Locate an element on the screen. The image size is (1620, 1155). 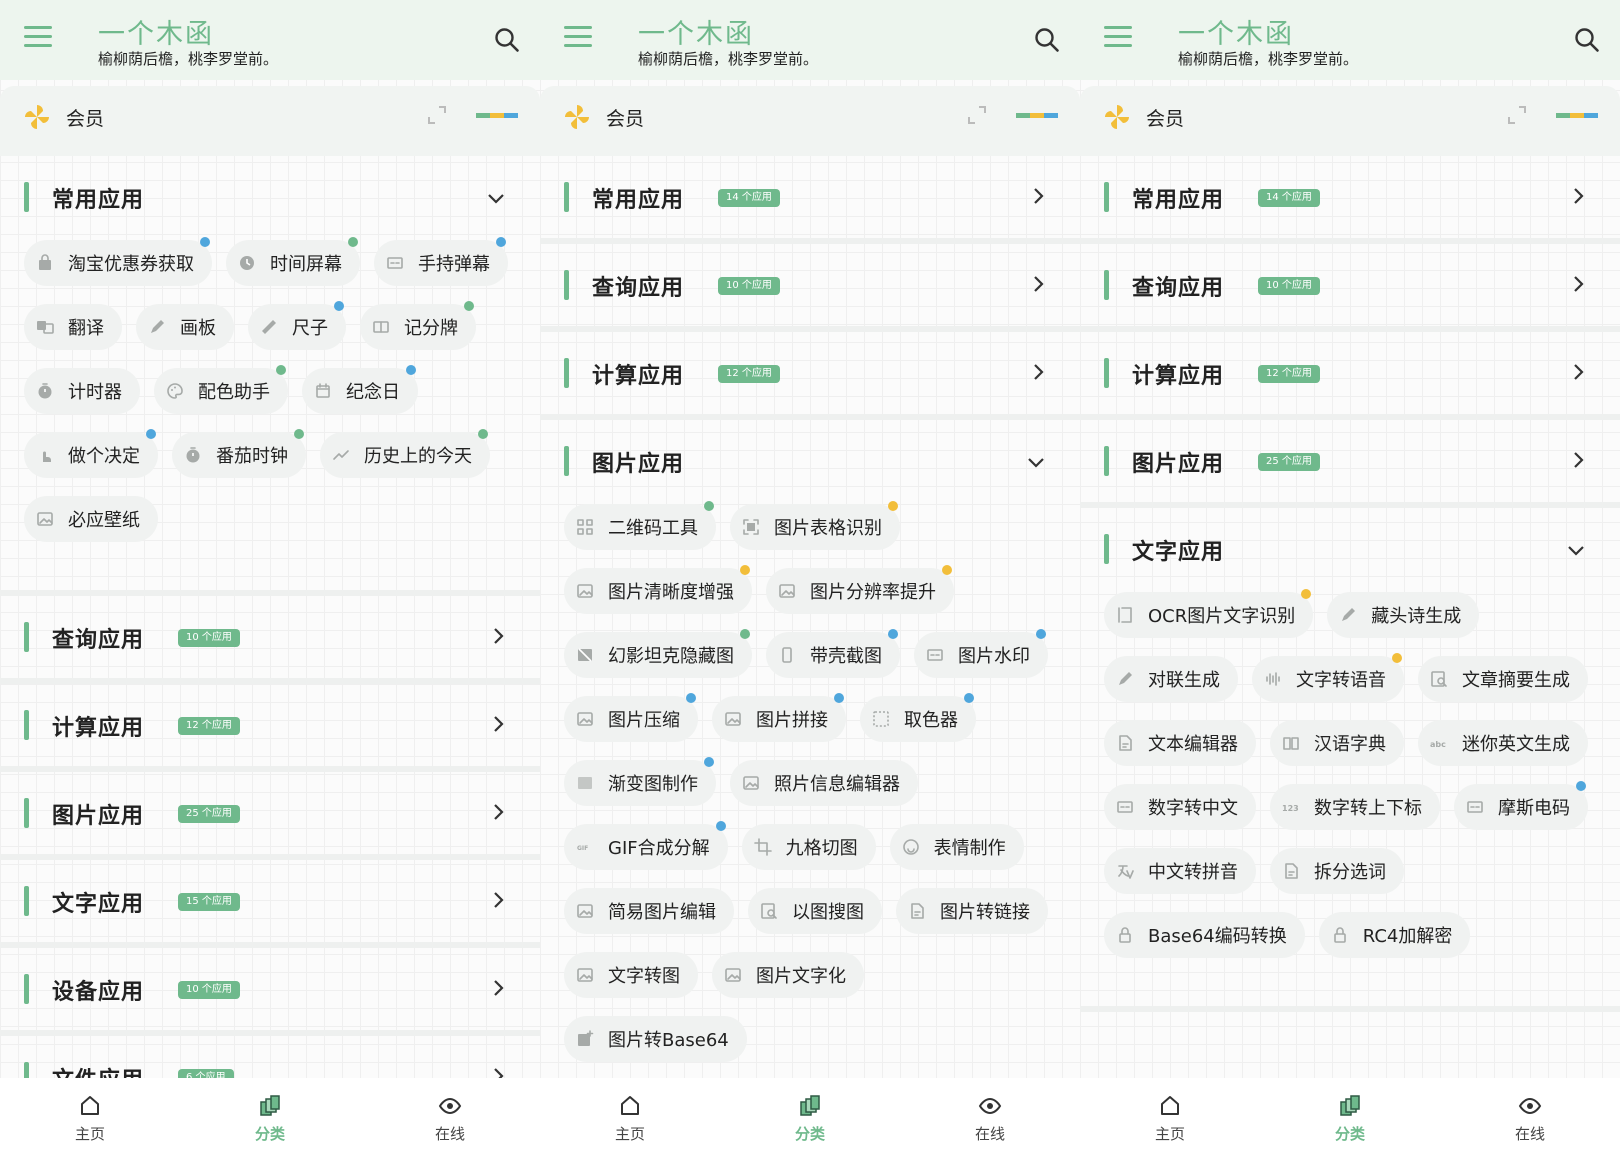
app-chip: 时间屏幕 is located at coordinates (293, 261).